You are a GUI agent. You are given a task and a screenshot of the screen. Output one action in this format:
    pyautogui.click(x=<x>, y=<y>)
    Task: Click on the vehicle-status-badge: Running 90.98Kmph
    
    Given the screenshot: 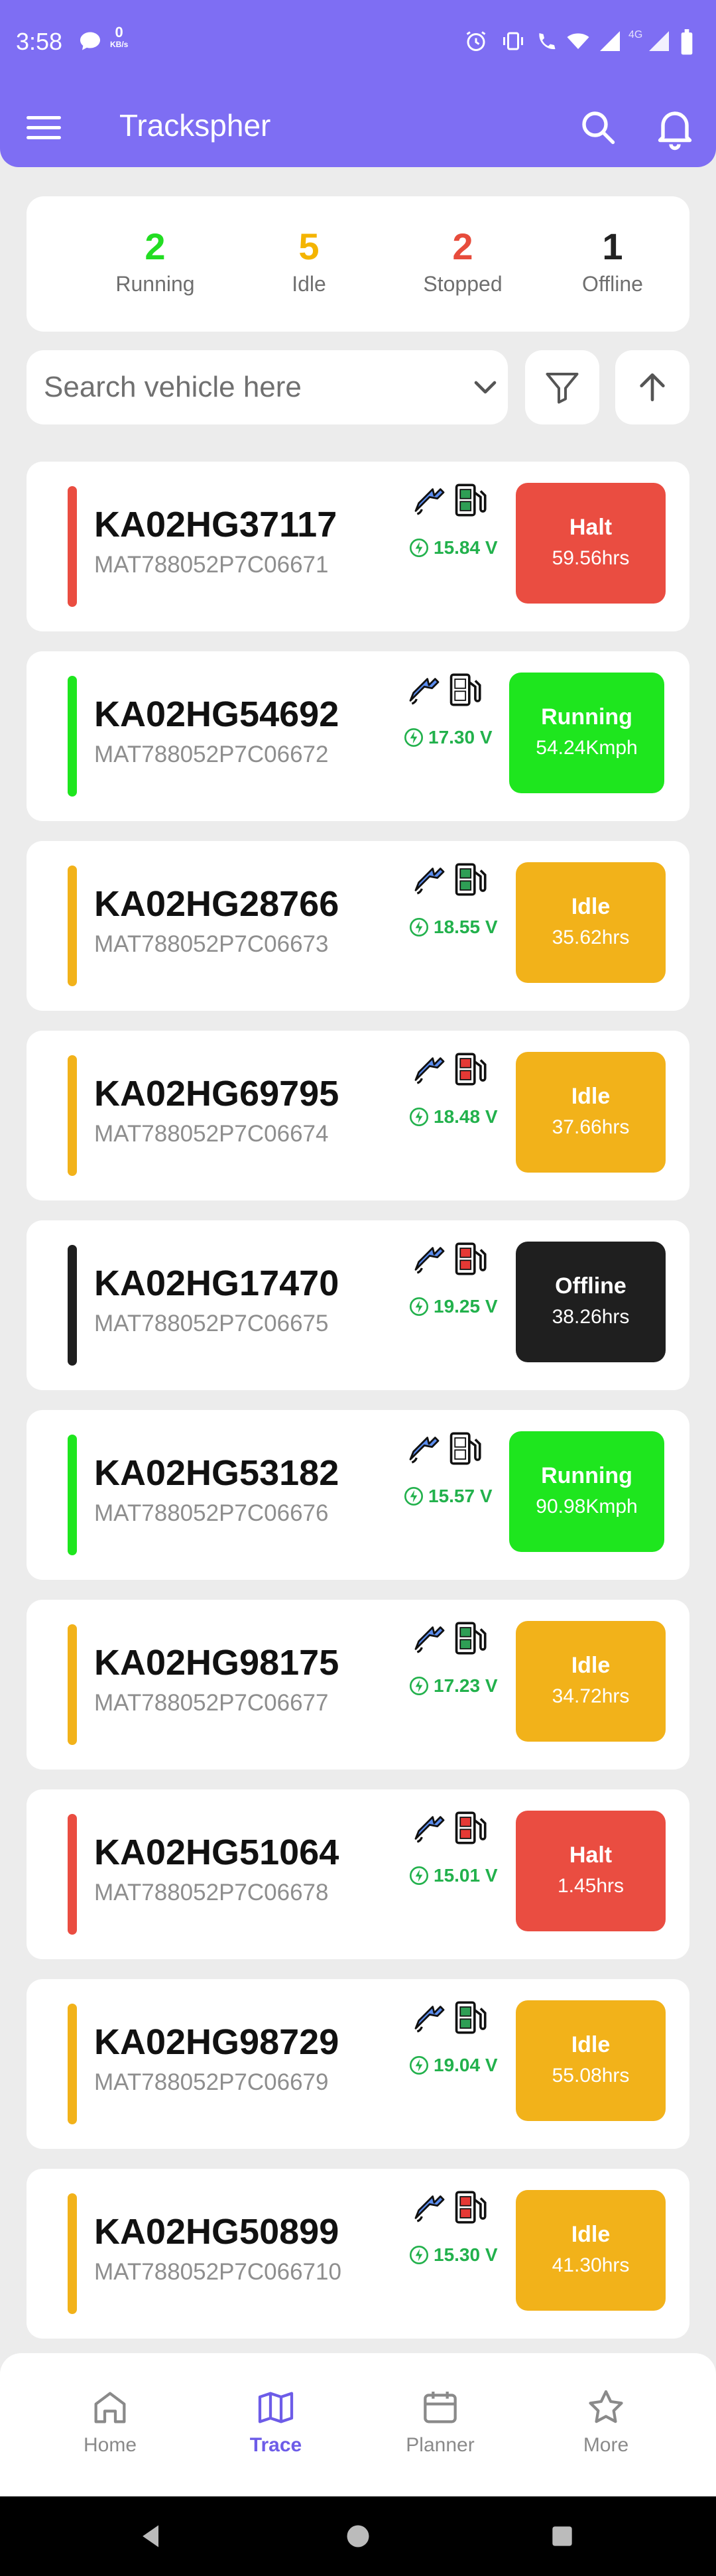 What is the action you would take?
    pyautogui.click(x=586, y=1492)
    